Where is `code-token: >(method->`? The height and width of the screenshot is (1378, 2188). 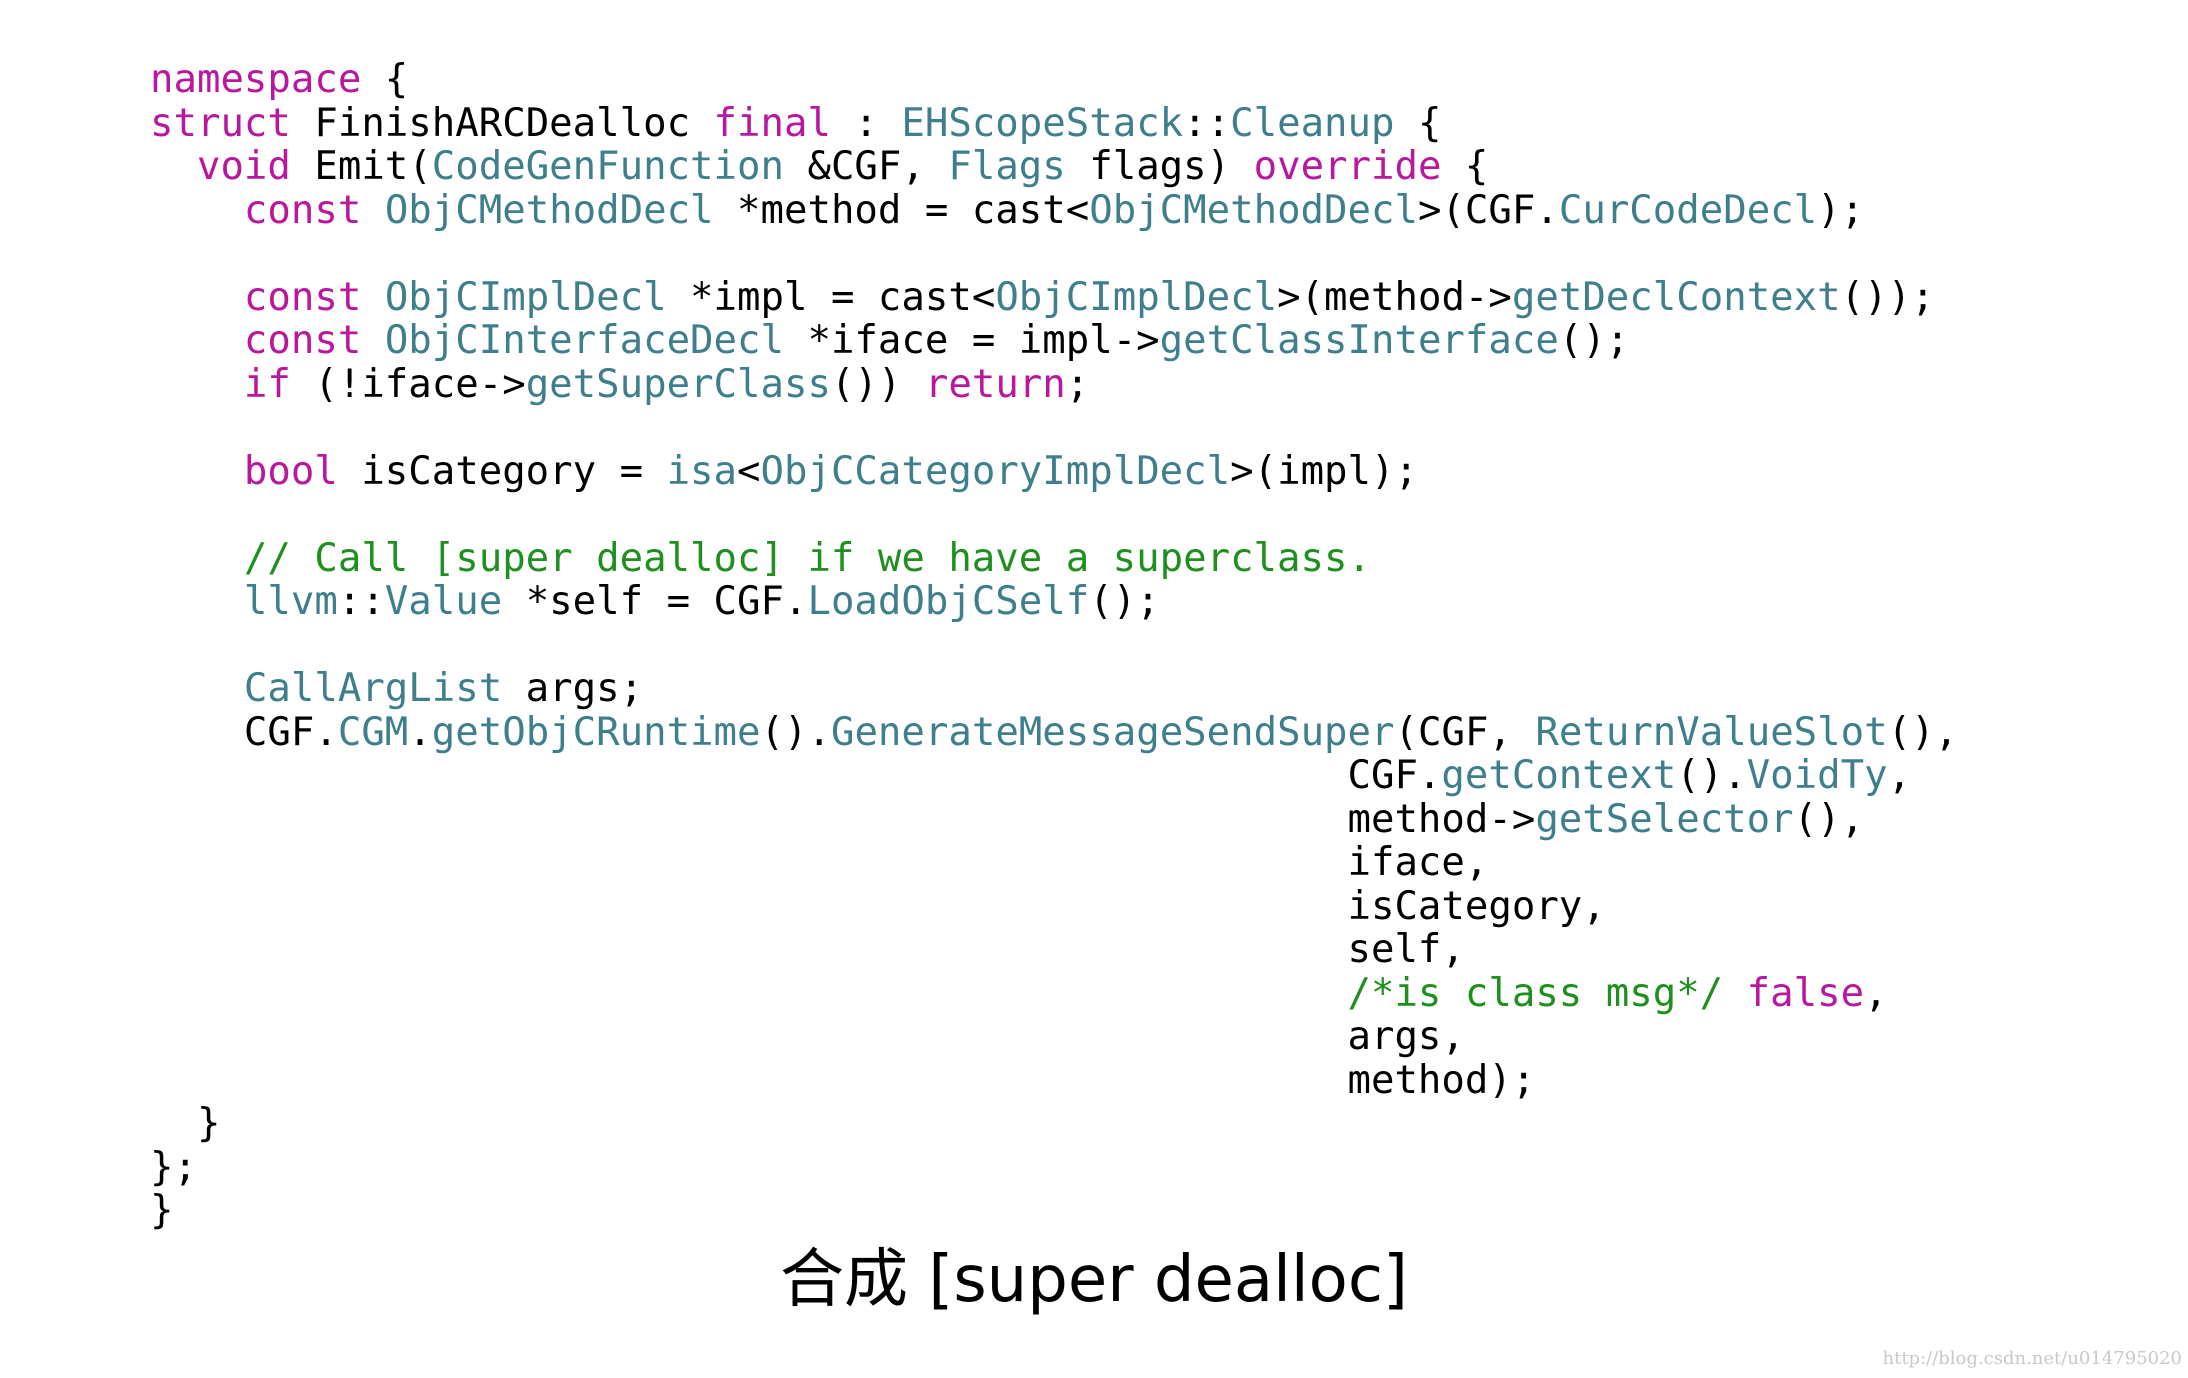
code-token: >(method-> is located at coordinates (1394, 297).